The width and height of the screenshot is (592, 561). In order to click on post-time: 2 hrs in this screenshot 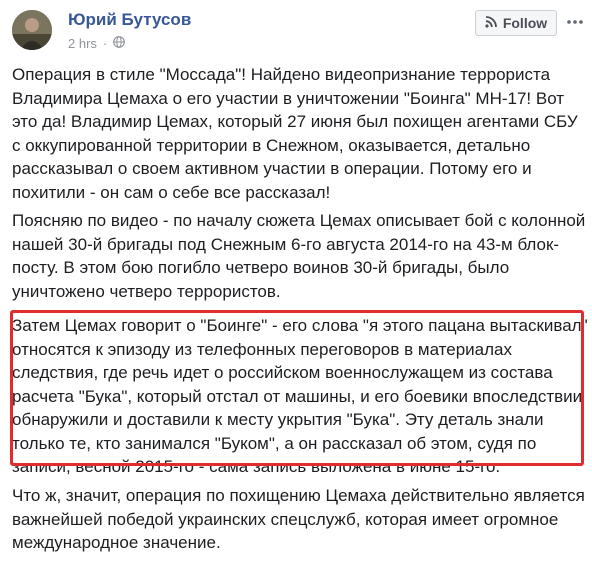, I will do `click(82, 43)`.